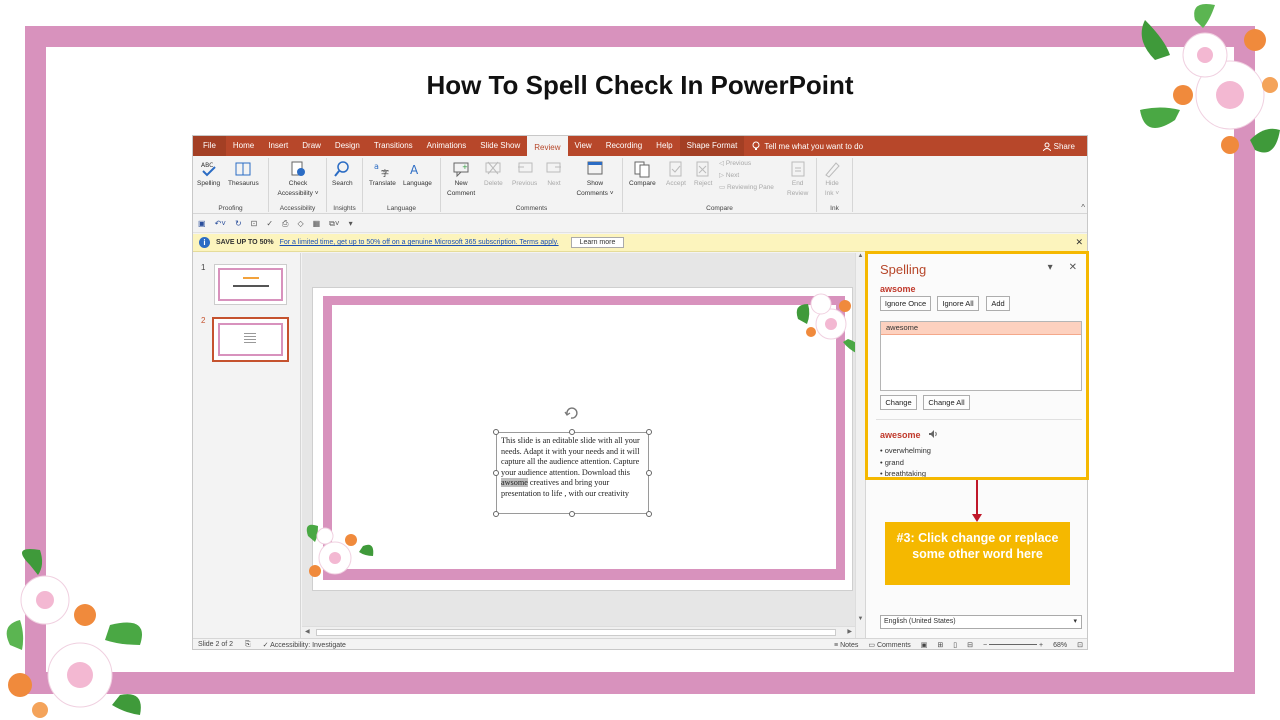 The image size is (1280, 720). What do you see at coordinates (304, 645) in the screenshot?
I see `accessibility-status: ✓ Accessibility: Investigate` at bounding box center [304, 645].